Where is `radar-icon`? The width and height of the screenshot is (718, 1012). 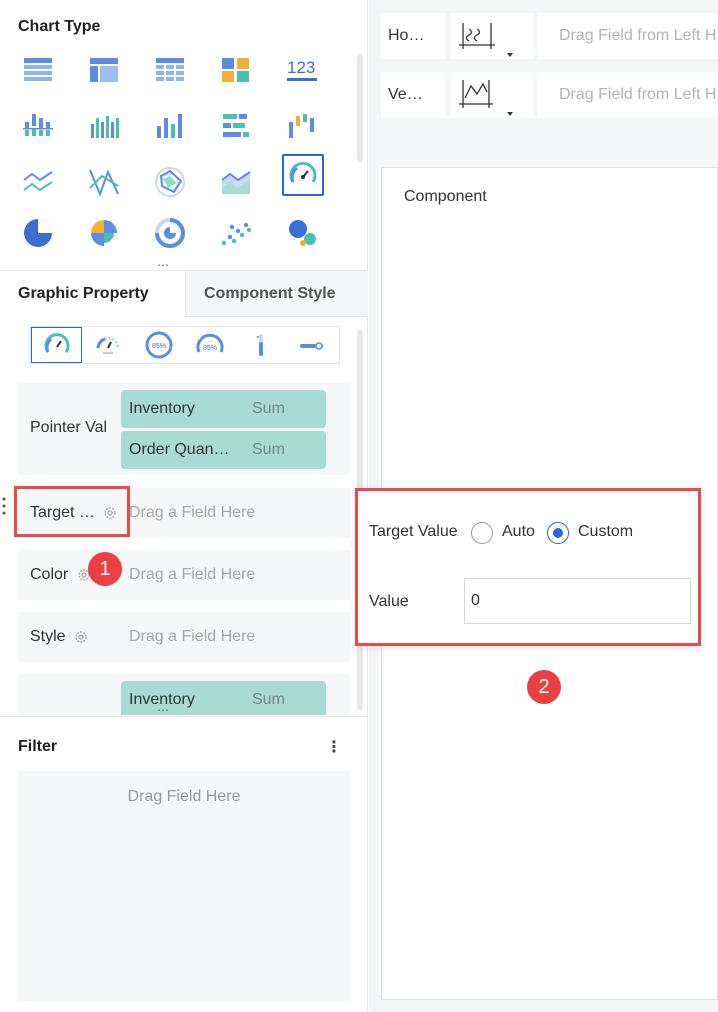
radar-icon is located at coordinates (170, 182).